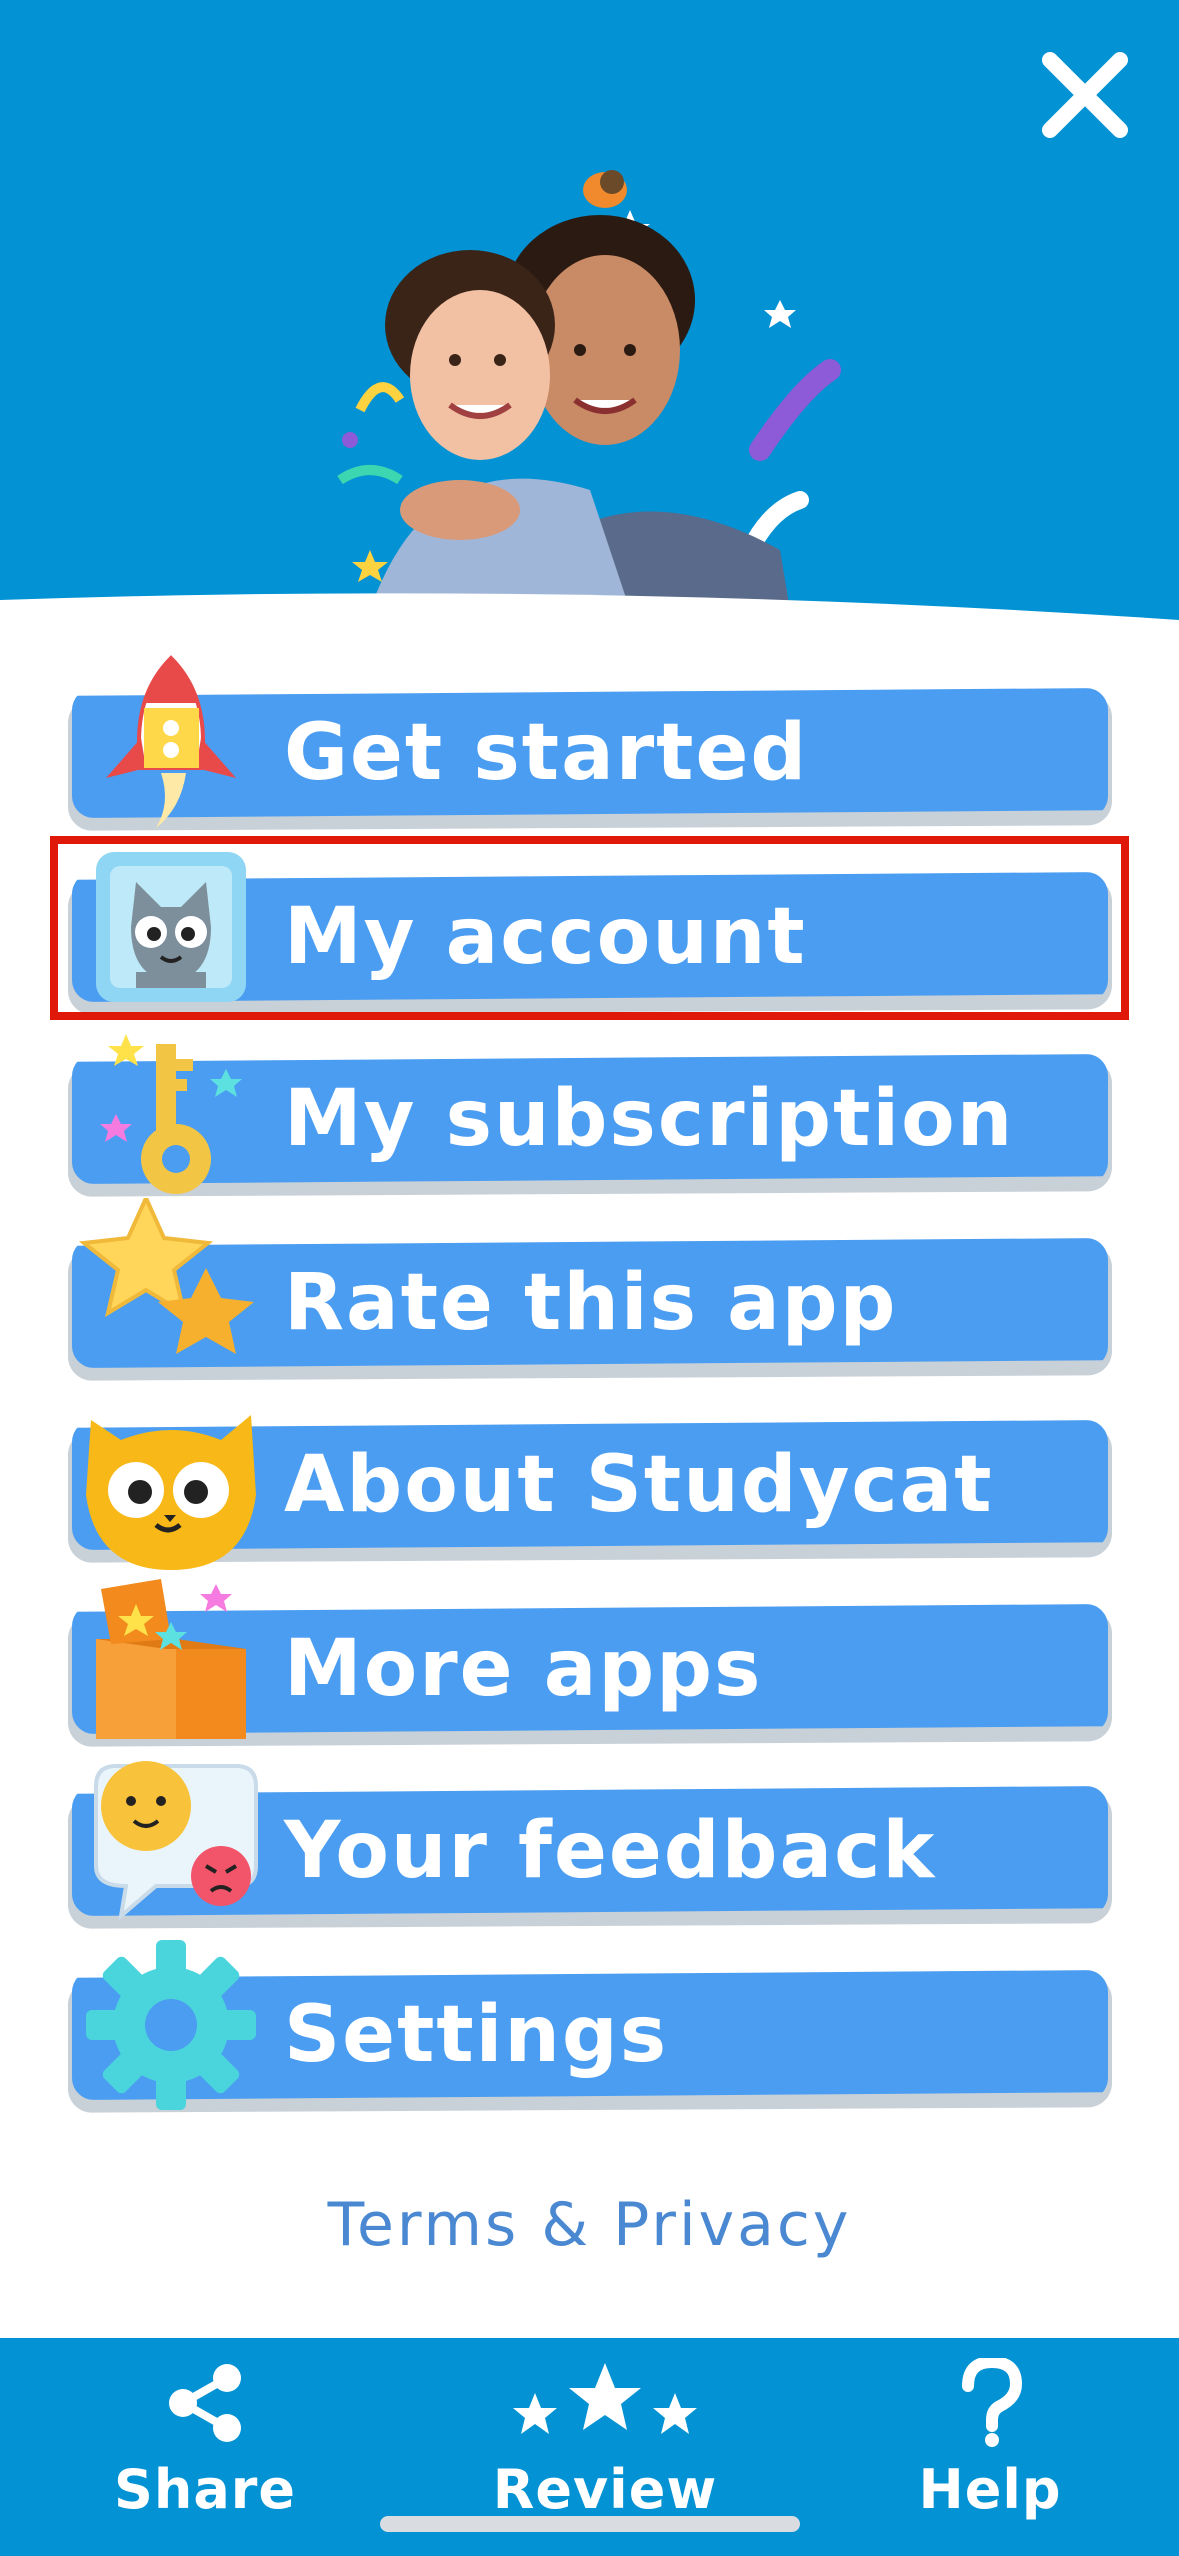  What do you see at coordinates (166, 1276) in the screenshot?
I see `stars-icon` at bounding box center [166, 1276].